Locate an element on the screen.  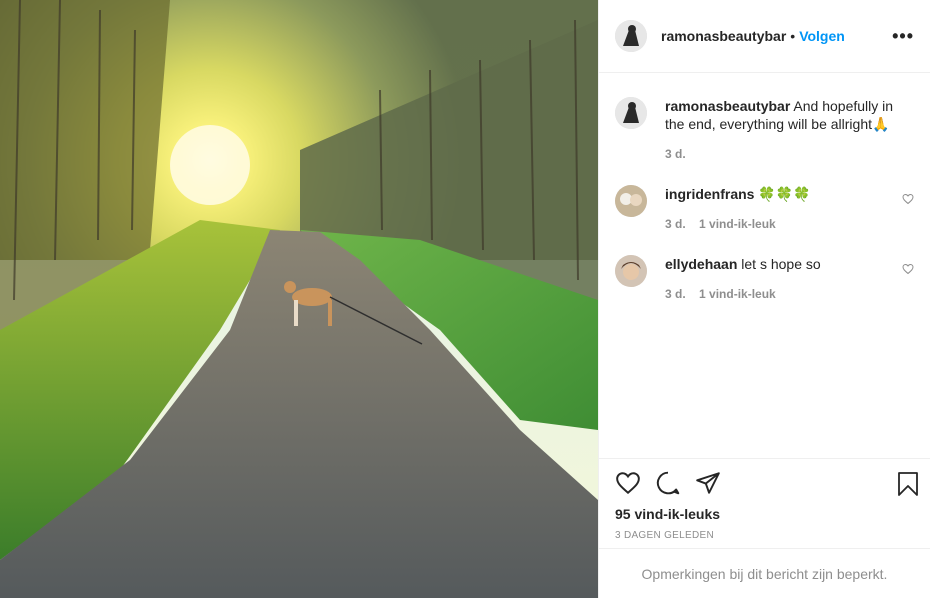
caption-time: 3 d. is located at coordinates (675, 154).